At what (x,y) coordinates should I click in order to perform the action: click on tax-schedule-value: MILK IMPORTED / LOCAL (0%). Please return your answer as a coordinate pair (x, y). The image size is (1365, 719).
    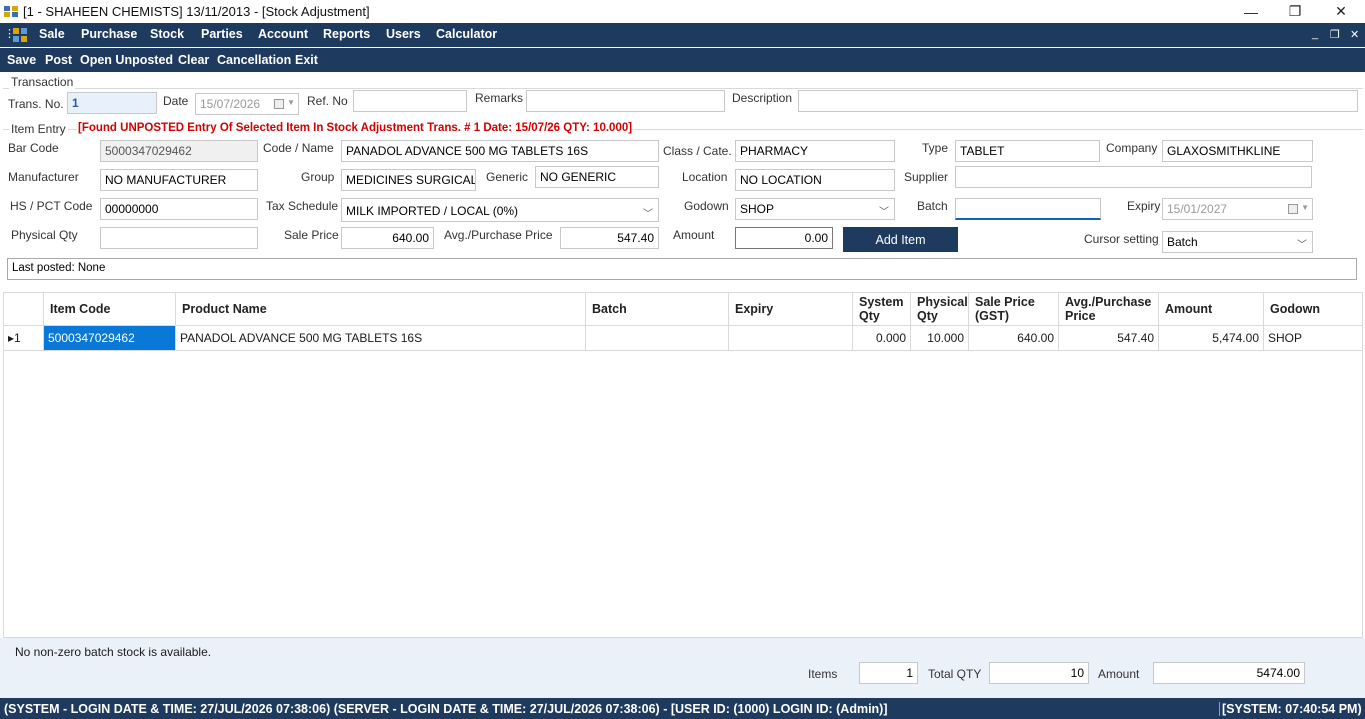
    Looking at the image, I should click on (432, 211).